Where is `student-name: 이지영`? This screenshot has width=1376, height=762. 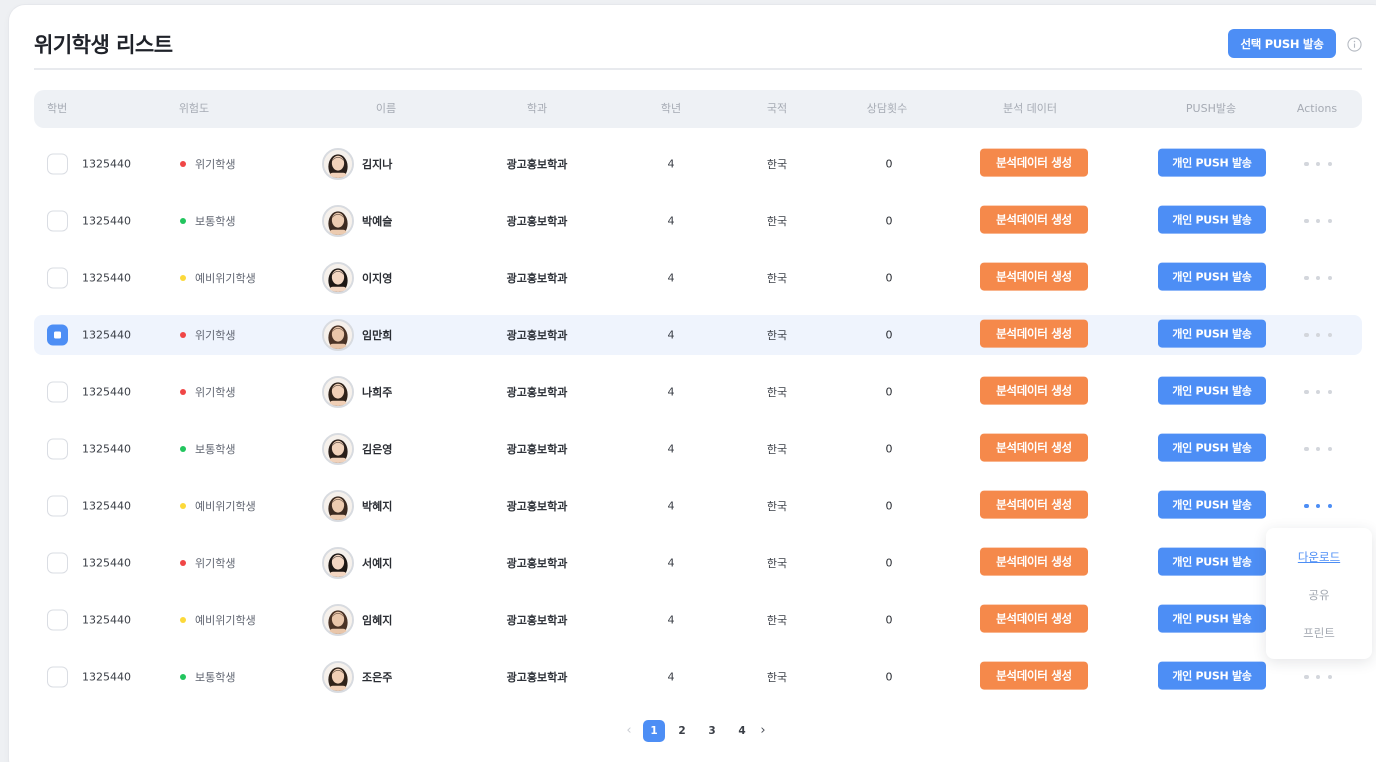
student-name: 이지영 is located at coordinates (377, 278).